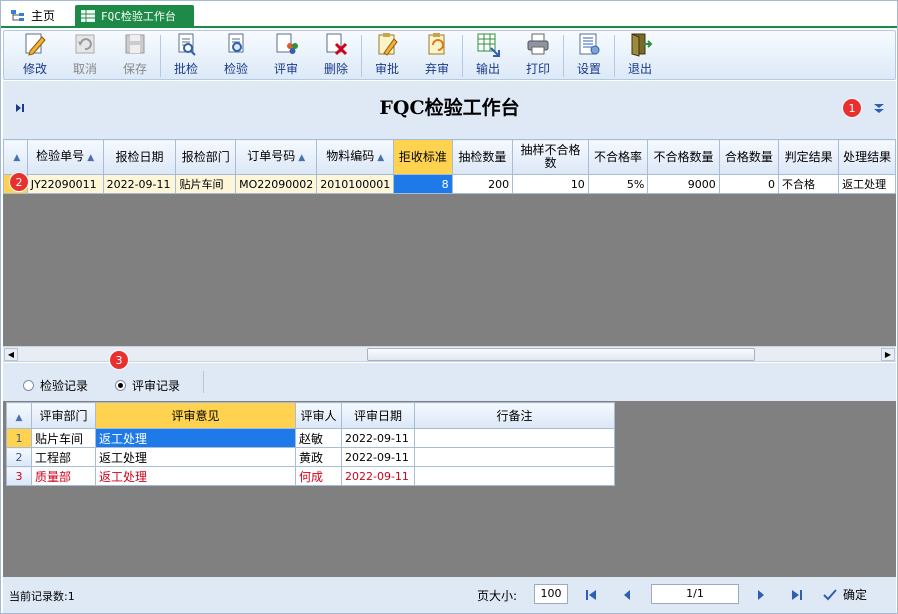  What do you see at coordinates (488, 55) in the screenshot?
I see `export-button: 输出` at bounding box center [488, 55].